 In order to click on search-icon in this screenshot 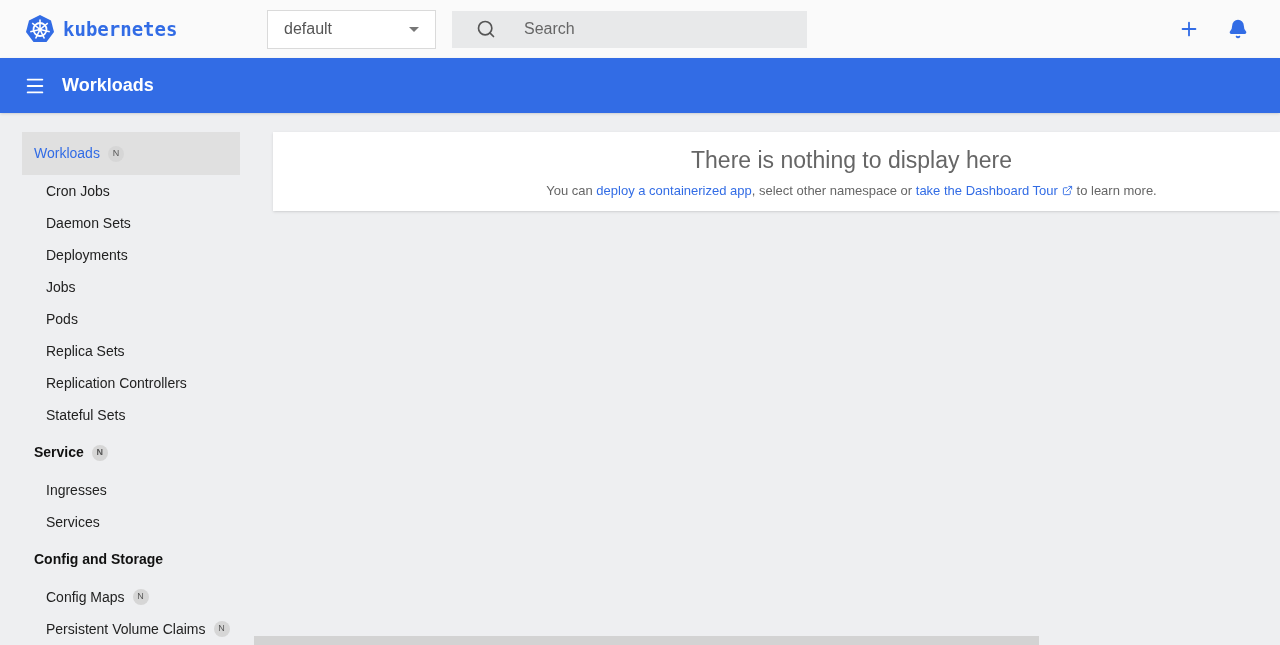, I will do `click(486, 28)`.